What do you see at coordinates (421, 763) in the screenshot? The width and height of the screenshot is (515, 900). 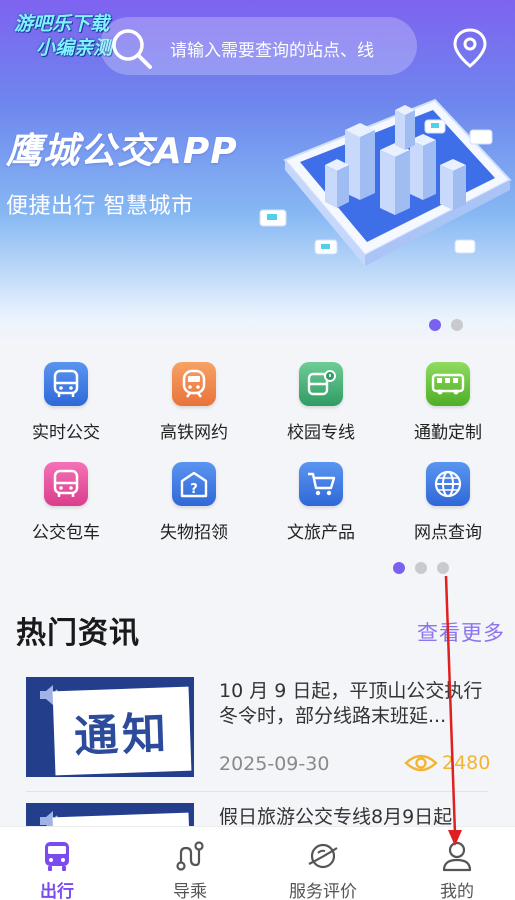 I see `eye-icon` at bounding box center [421, 763].